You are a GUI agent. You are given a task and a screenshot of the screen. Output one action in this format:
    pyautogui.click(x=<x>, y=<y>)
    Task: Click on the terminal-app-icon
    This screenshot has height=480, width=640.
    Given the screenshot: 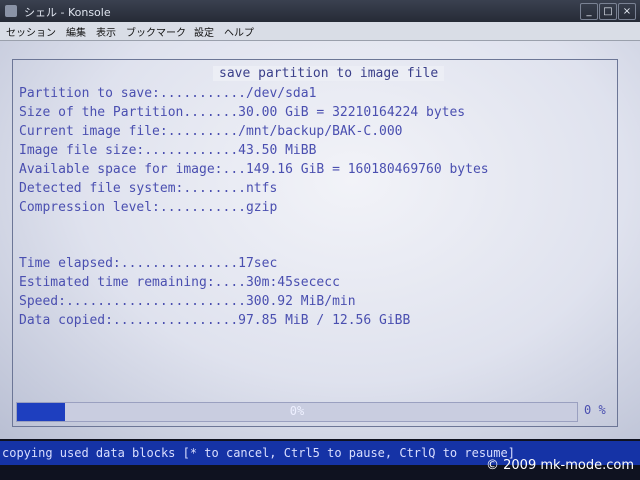 What is the action you would take?
    pyautogui.click(x=11, y=11)
    